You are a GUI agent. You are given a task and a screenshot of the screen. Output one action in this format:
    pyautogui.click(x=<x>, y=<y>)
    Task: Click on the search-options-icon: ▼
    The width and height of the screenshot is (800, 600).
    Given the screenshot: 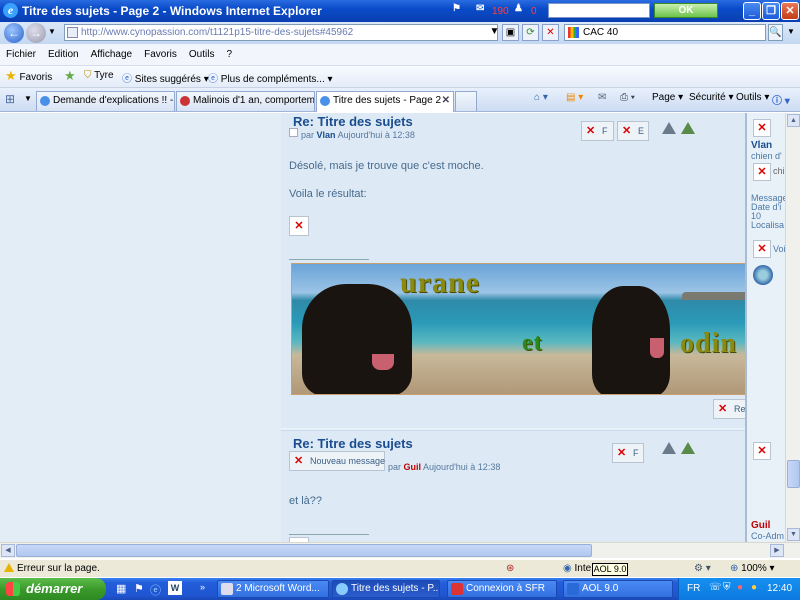 What is the action you would take?
    pyautogui.click(x=791, y=32)
    